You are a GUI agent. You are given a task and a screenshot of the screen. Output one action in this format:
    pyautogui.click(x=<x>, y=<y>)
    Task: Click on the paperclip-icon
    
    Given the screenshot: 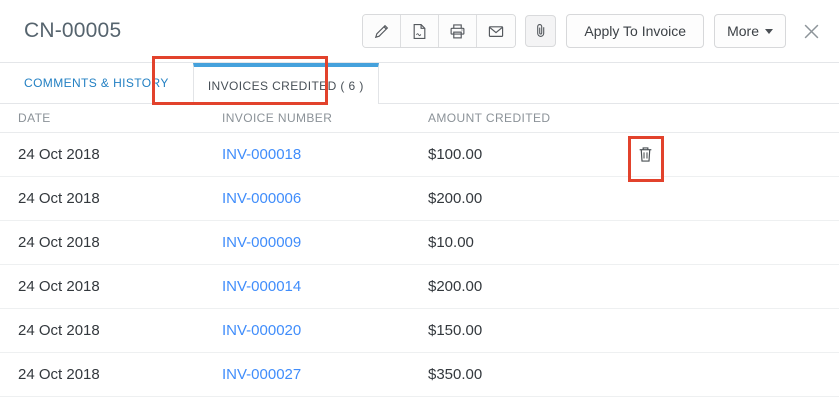 What is the action you would take?
    pyautogui.click(x=540, y=31)
    